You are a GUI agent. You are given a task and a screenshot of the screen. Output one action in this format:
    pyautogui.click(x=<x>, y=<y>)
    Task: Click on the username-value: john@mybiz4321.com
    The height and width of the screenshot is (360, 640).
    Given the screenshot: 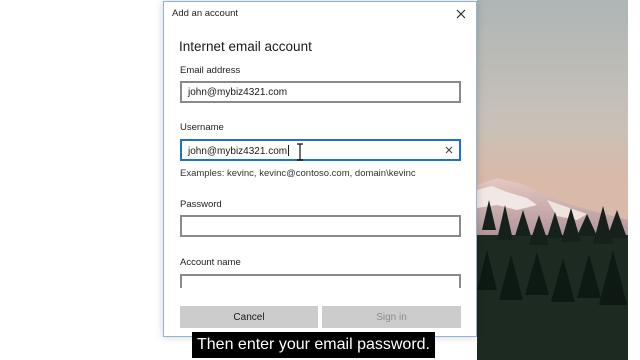 What is the action you would take?
    pyautogui.click(x=238, y=151)
    